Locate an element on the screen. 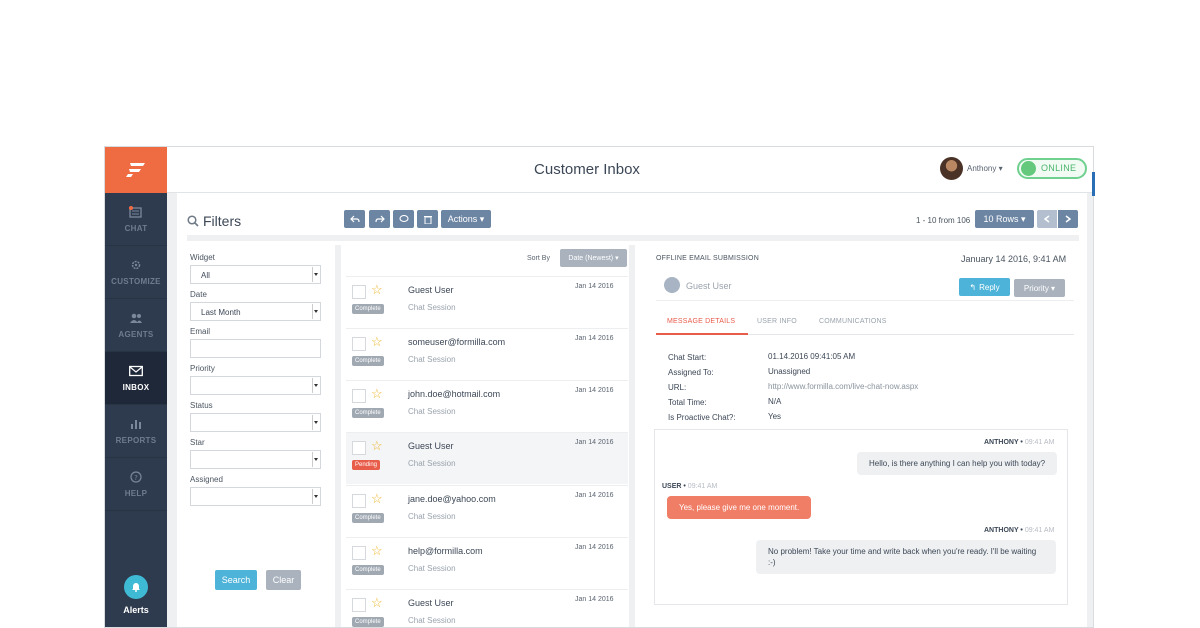 The width and height of the screenshot is (1200, 628). star-label: Star is located at coordinates (197, 442).